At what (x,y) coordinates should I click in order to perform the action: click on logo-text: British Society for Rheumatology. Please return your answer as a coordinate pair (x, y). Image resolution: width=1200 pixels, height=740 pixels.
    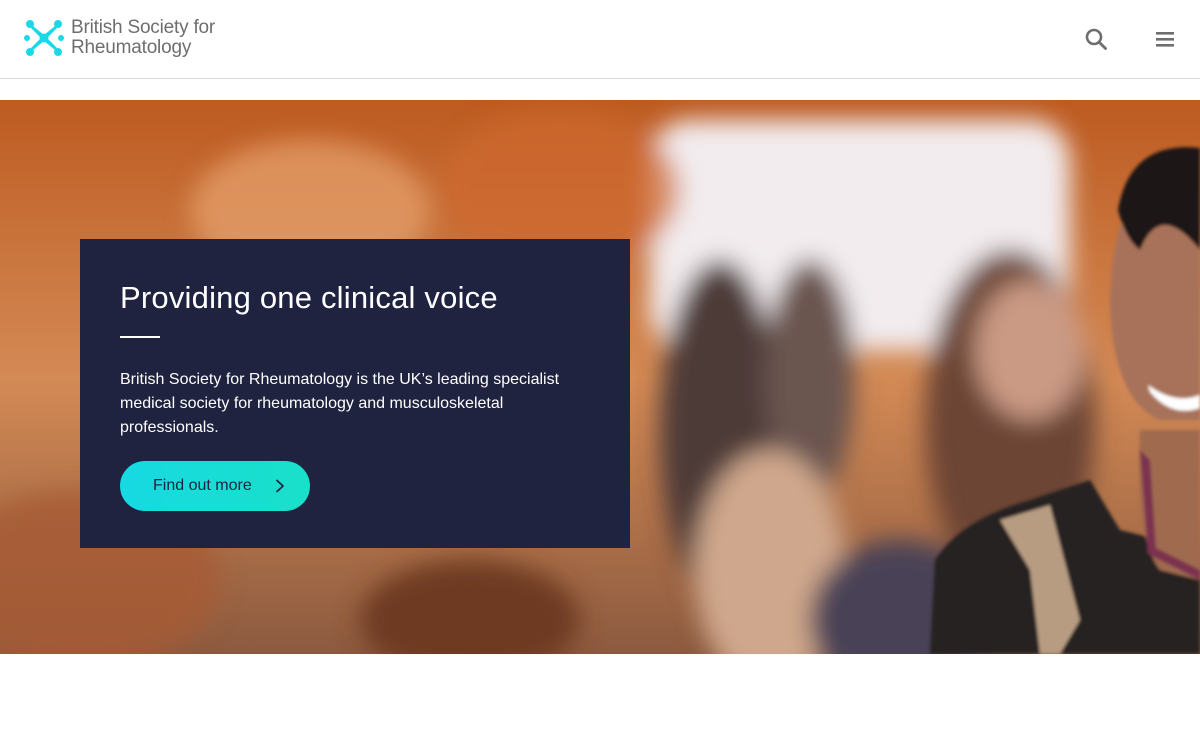
    Looking at the image, I should click on (143, 38).